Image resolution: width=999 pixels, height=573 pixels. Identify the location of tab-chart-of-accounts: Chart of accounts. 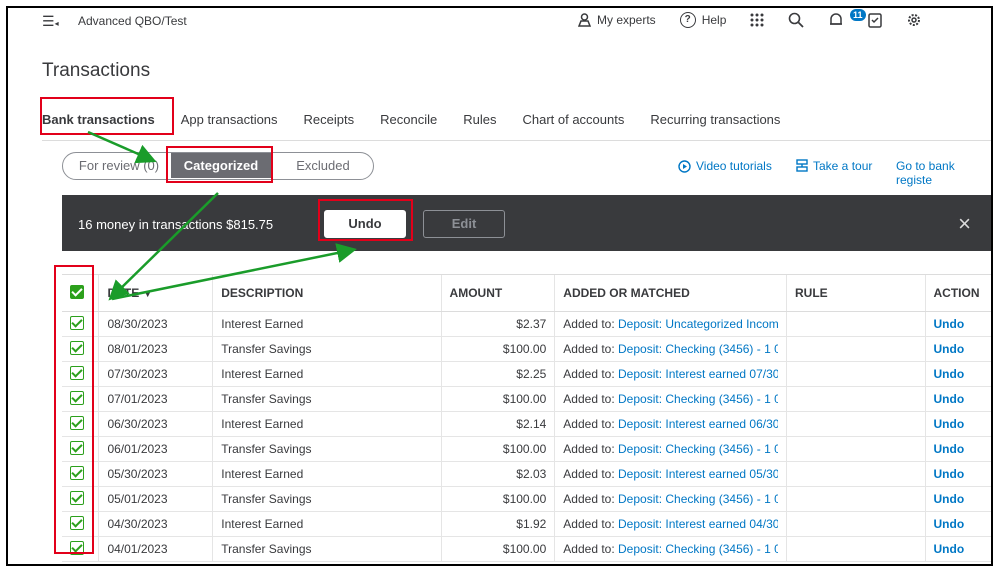
(573, 123).